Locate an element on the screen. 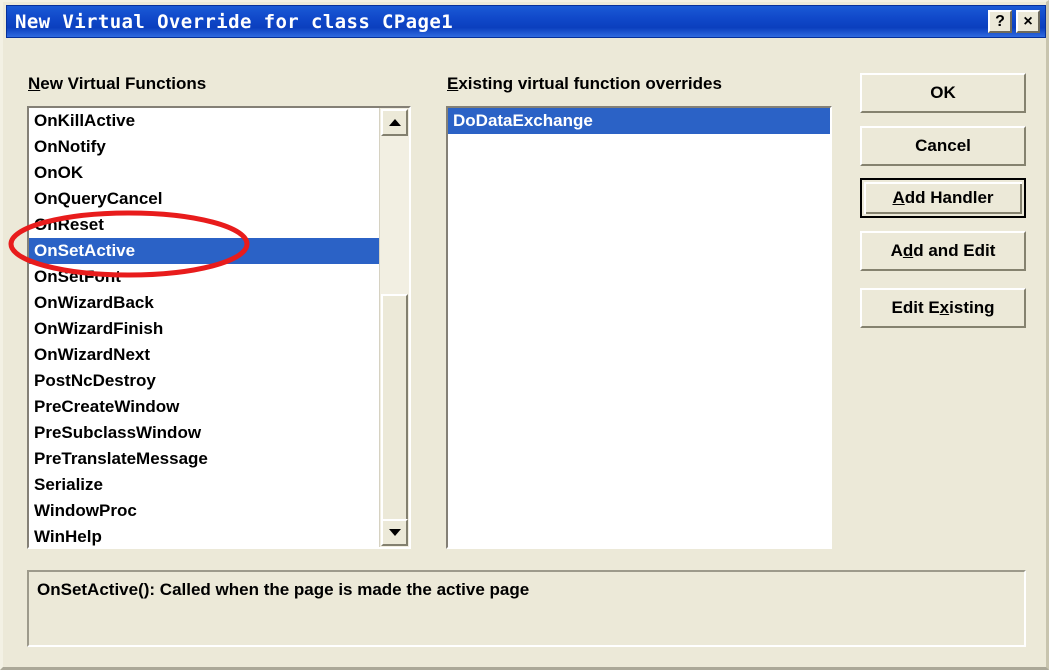  new-virtual-function-item: OnOK is located at coordinates (204, 173).